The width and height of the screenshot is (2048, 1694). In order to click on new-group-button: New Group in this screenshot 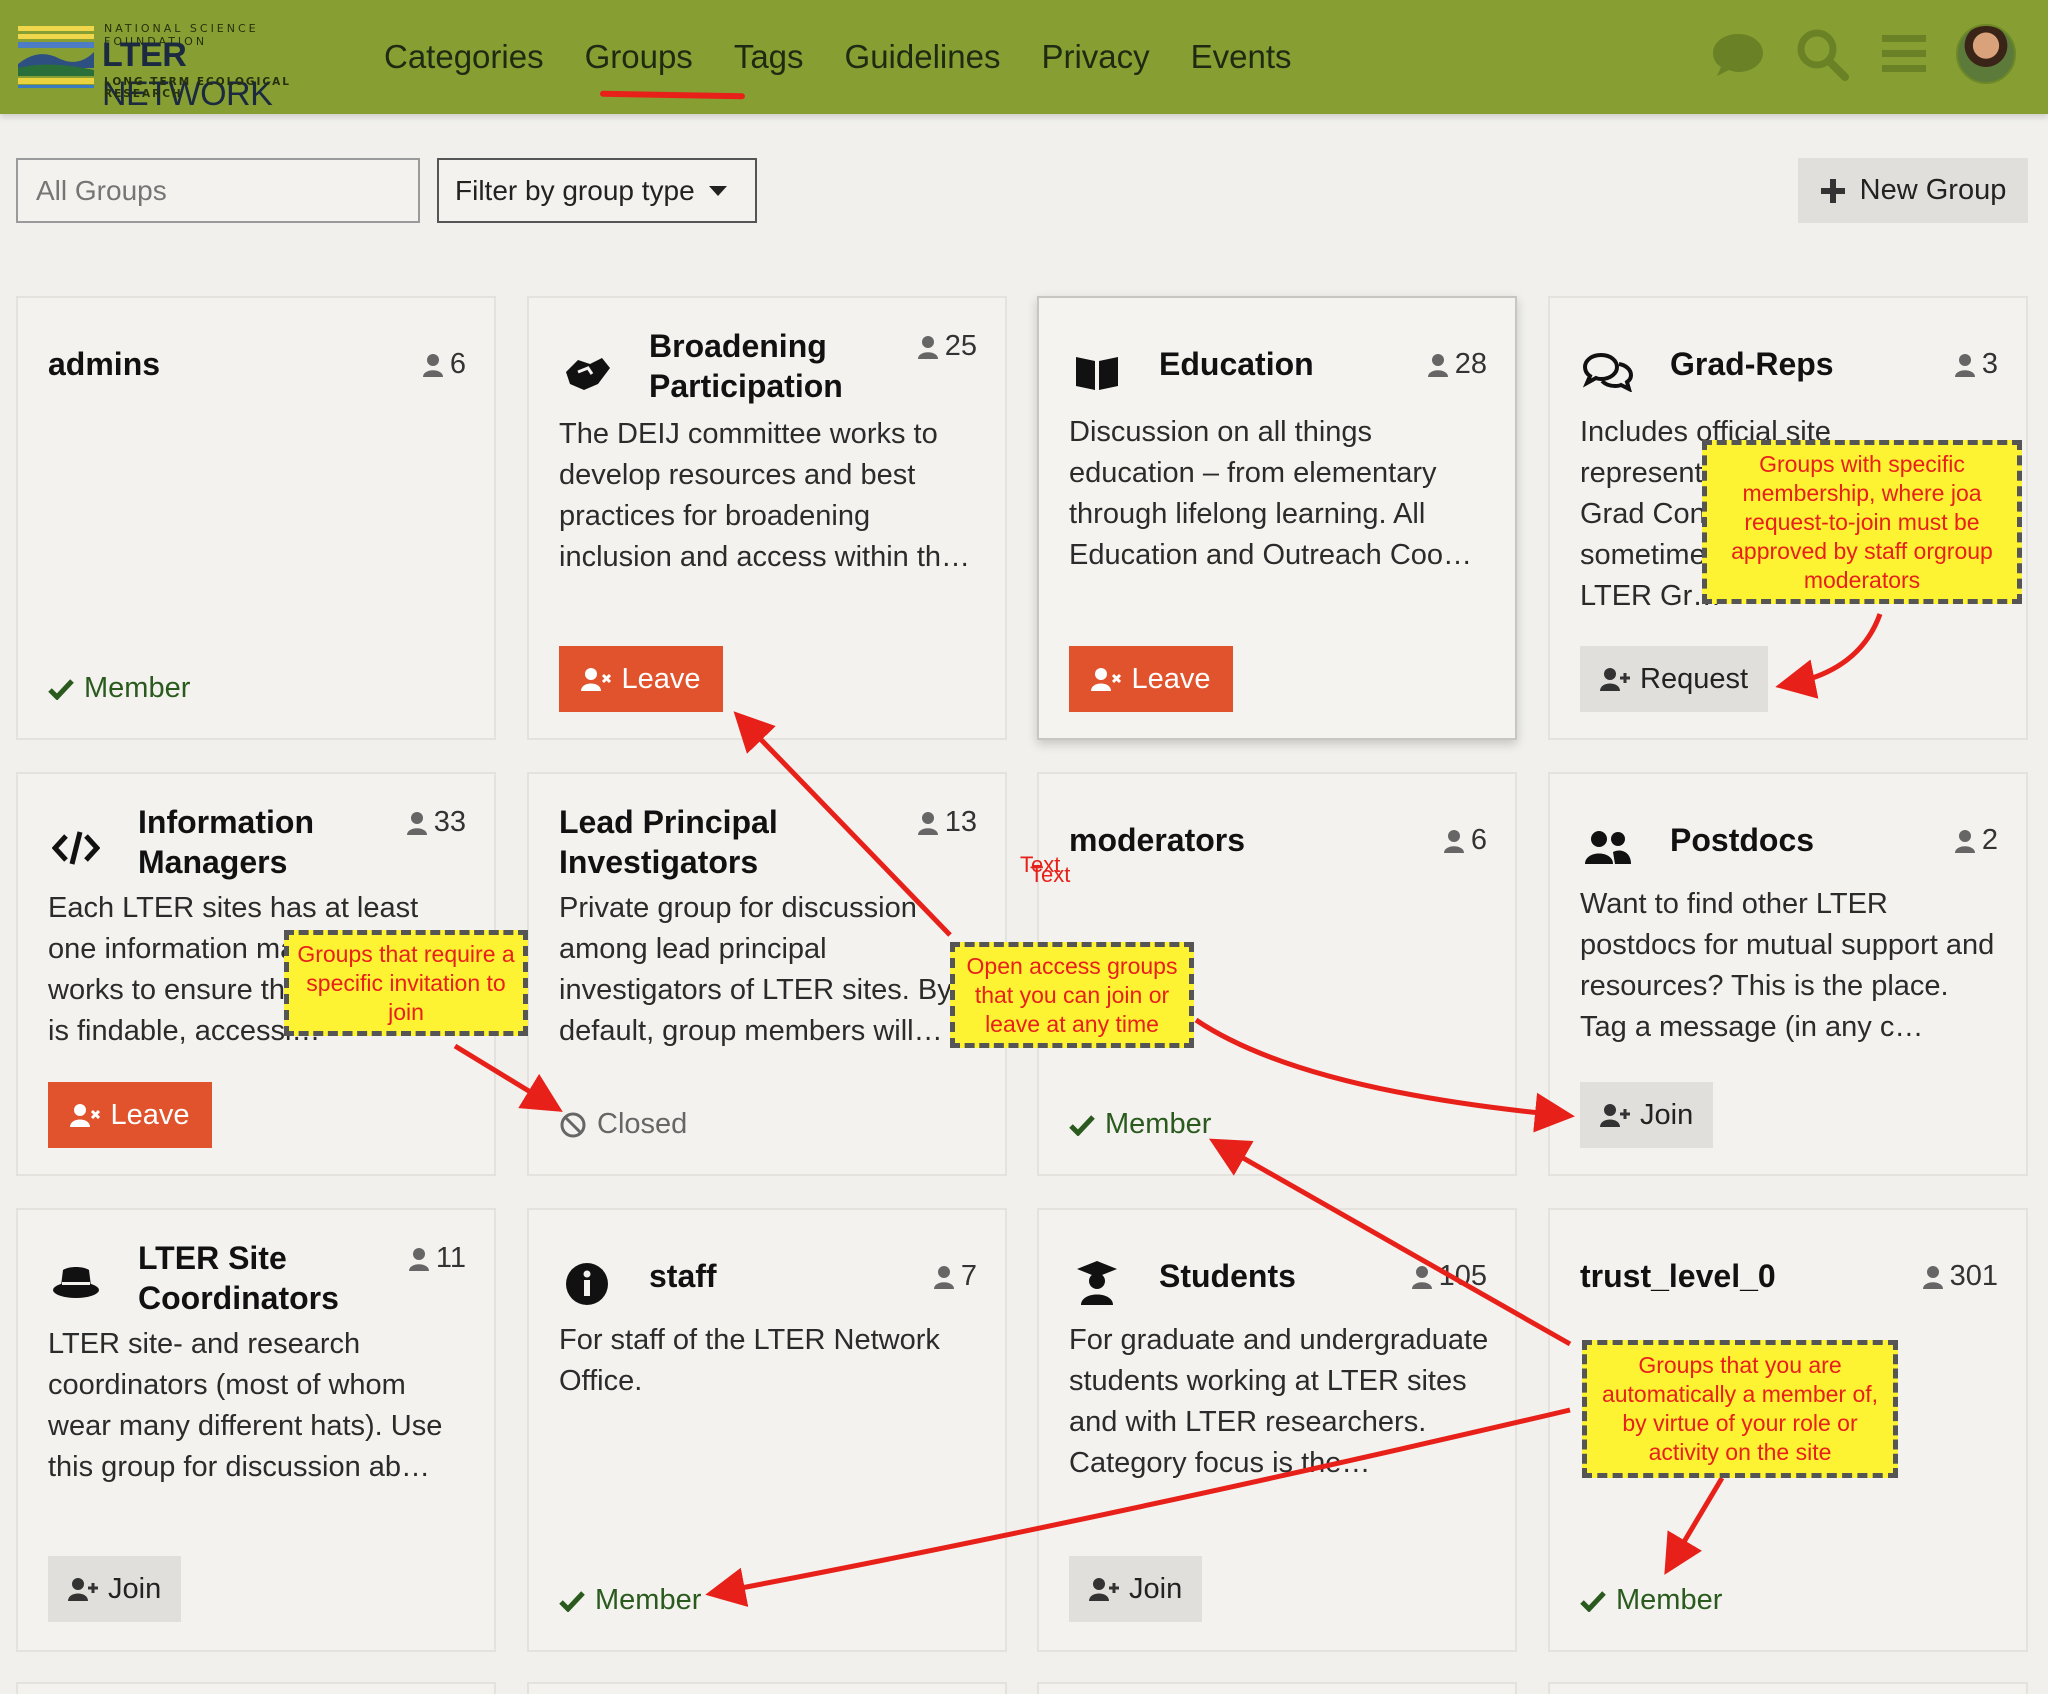, I will do `click(1913, 190)`.